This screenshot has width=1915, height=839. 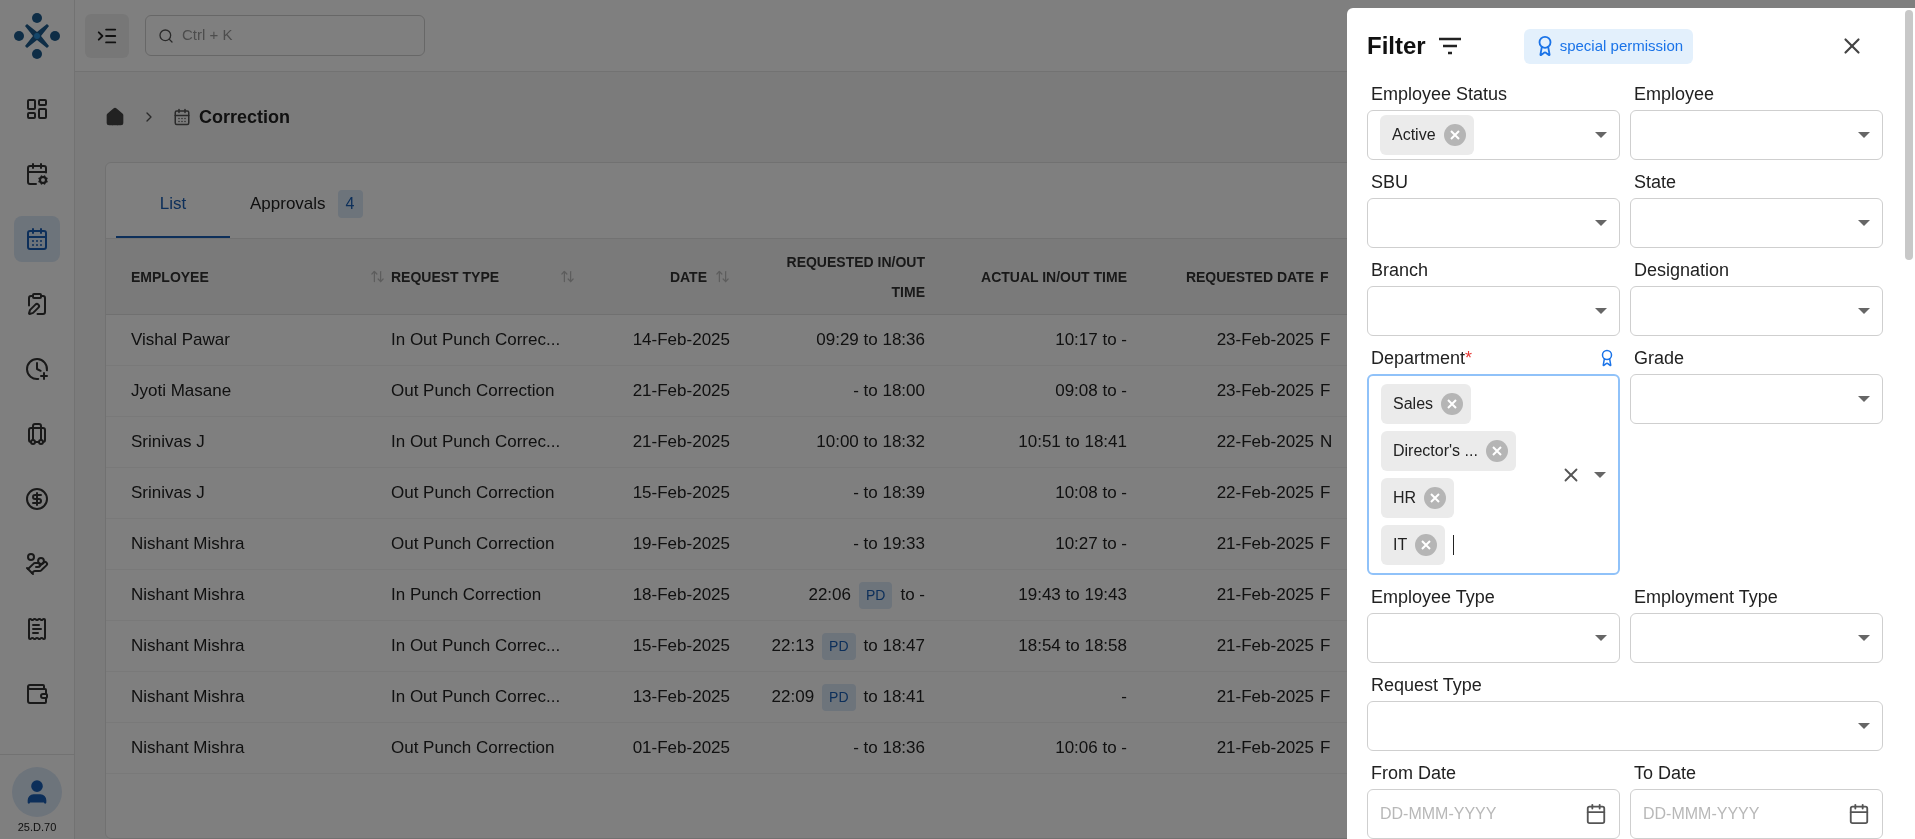 What do you see at coordinates (1909, 135) in the screenshot?
I see `scrollbar` at bounding box center [1909, 135].